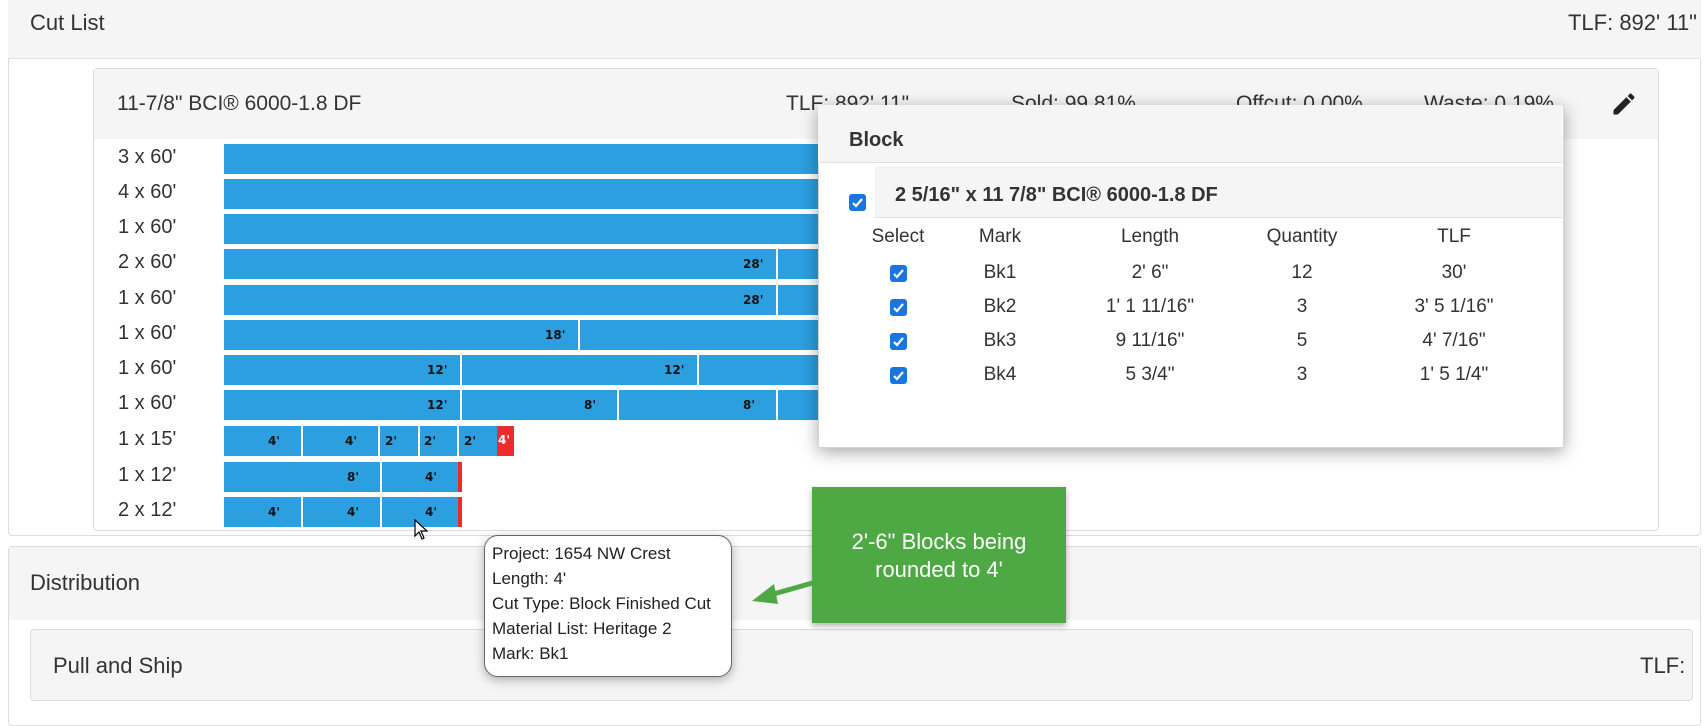 The height and width of the screenshot is (726, 1707). I want to click on col-select: Select, so click(898, 236).